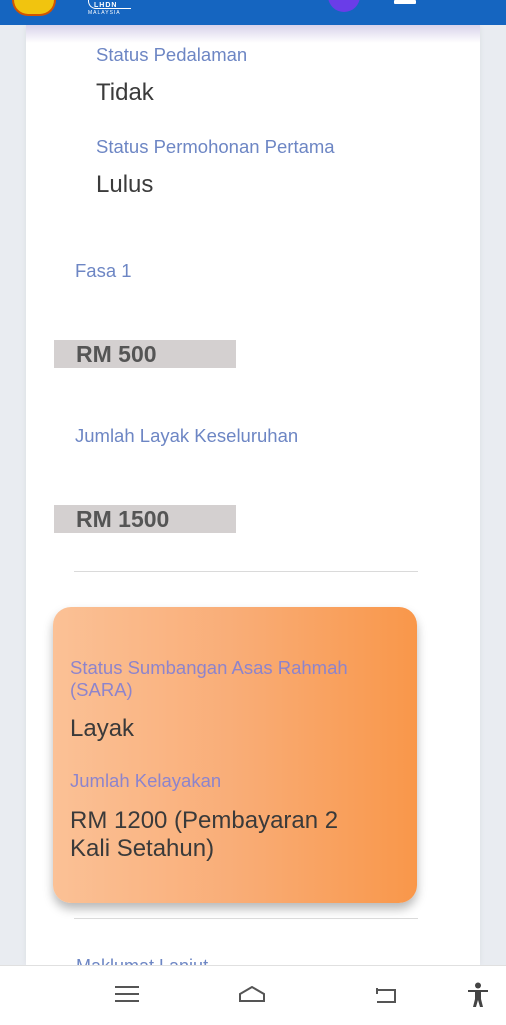 This screenshot has width=506, height=1025. What do you see at coordinates (405, 2) in the screenshot?
I see `menu-icon` at bounding box center [405, 2].